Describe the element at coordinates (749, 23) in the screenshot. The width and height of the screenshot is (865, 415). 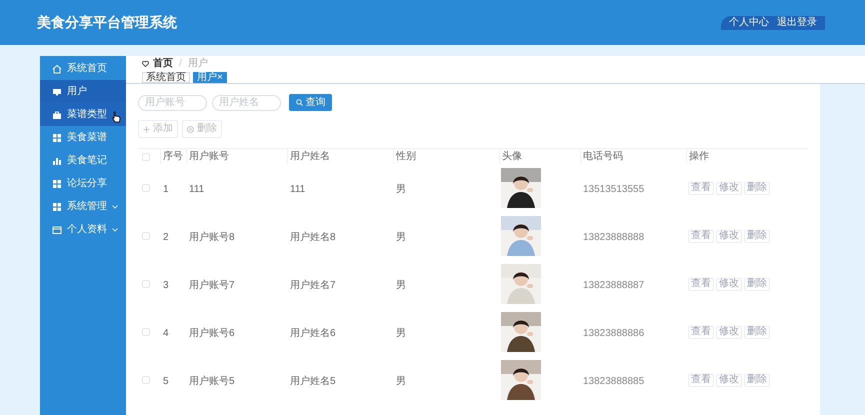
I see `header-link: 个人中心` at that location.